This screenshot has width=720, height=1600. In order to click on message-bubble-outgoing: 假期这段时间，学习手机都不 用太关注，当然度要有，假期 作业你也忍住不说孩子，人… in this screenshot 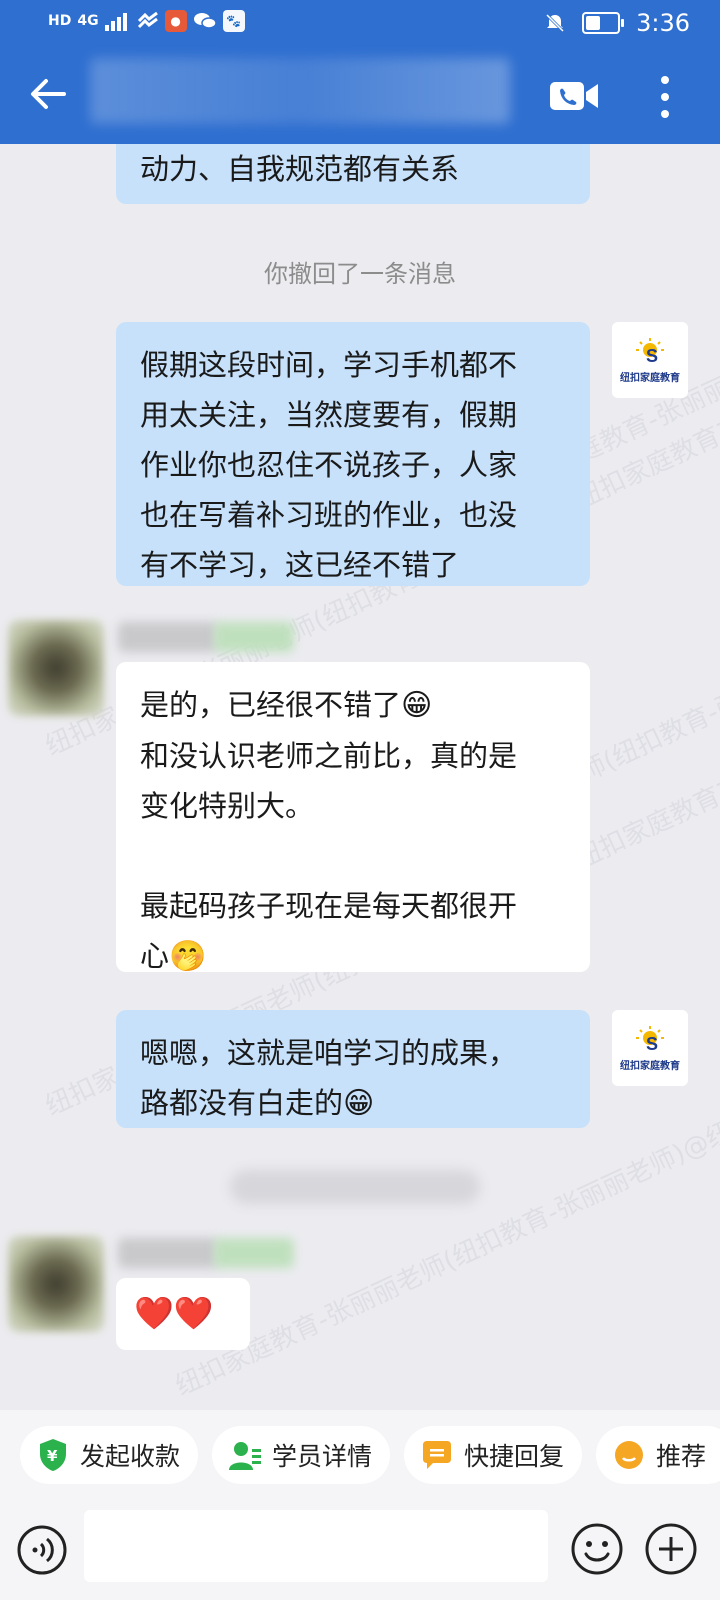, I will do `click(353, 454)`.